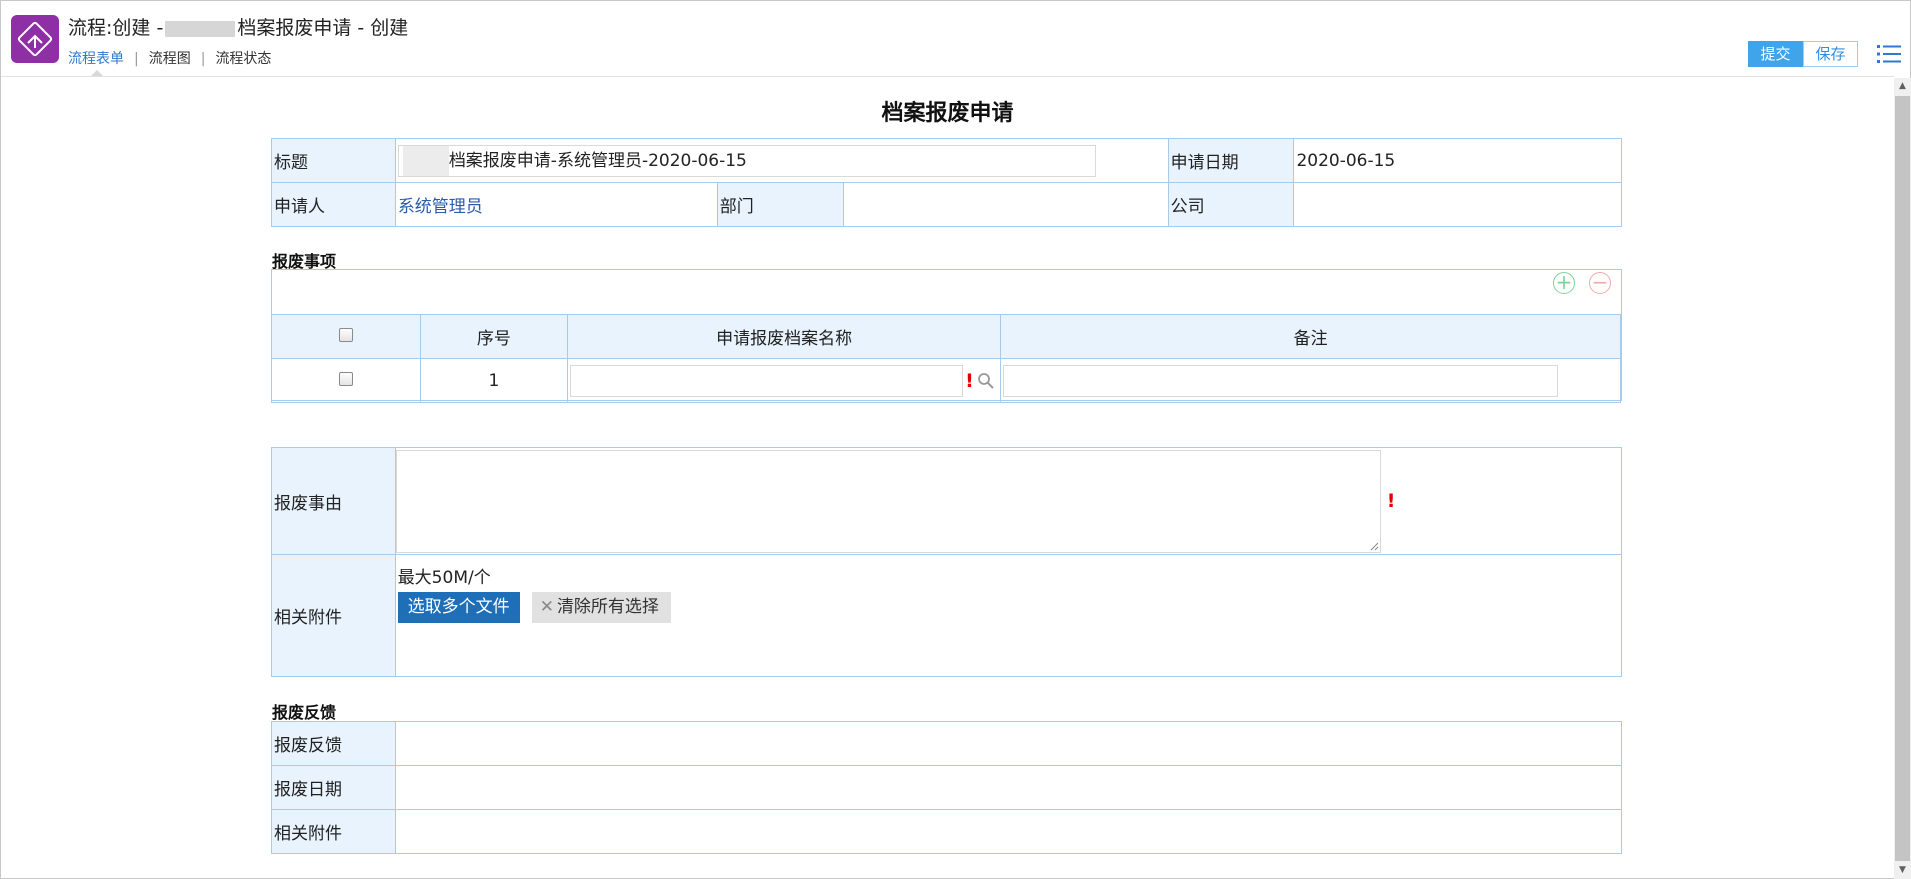  Describe the element at coordinates (458, 607) in the screenshot. I see `select-files-button: 选取多个文件` at that location.